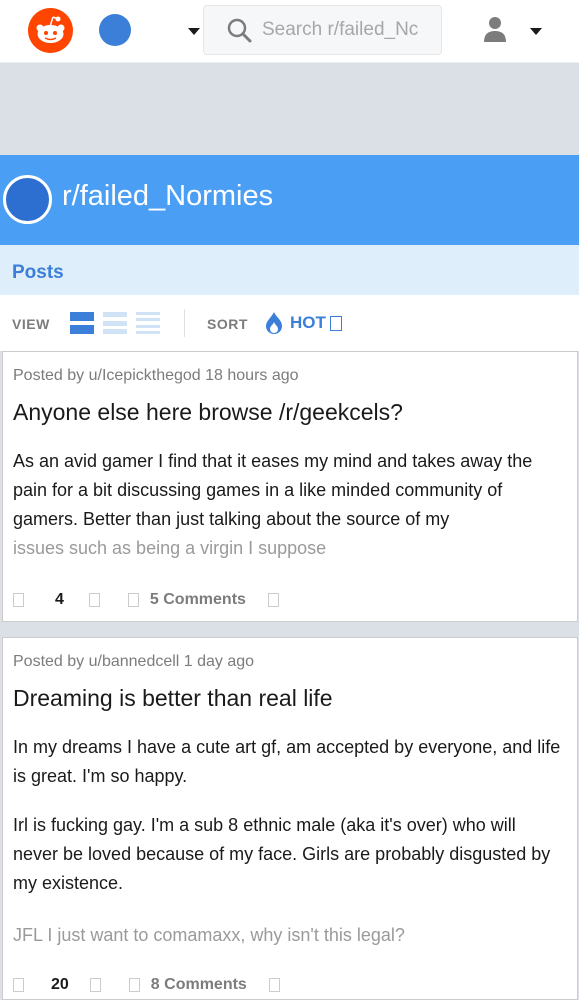 This screenshot has height=1000, width=579. What do you see at coordinates (495, 29) in the screenshot?
I see `user-icon` at bounding box center [495, 29].